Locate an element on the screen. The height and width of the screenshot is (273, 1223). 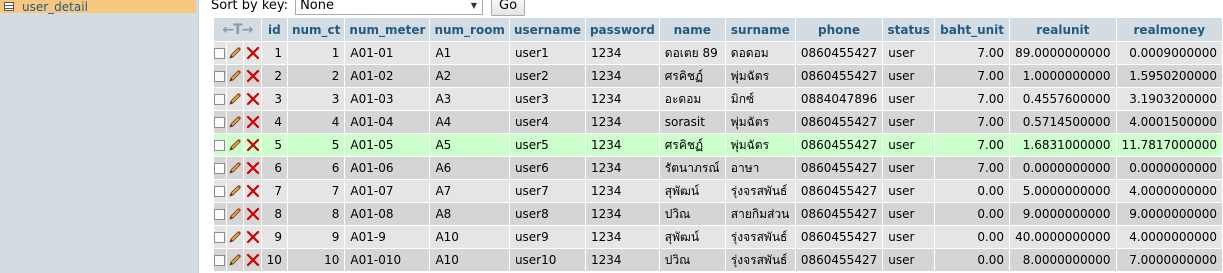
column-arrows-header: ←T→ is located at coordinates (237, 29).